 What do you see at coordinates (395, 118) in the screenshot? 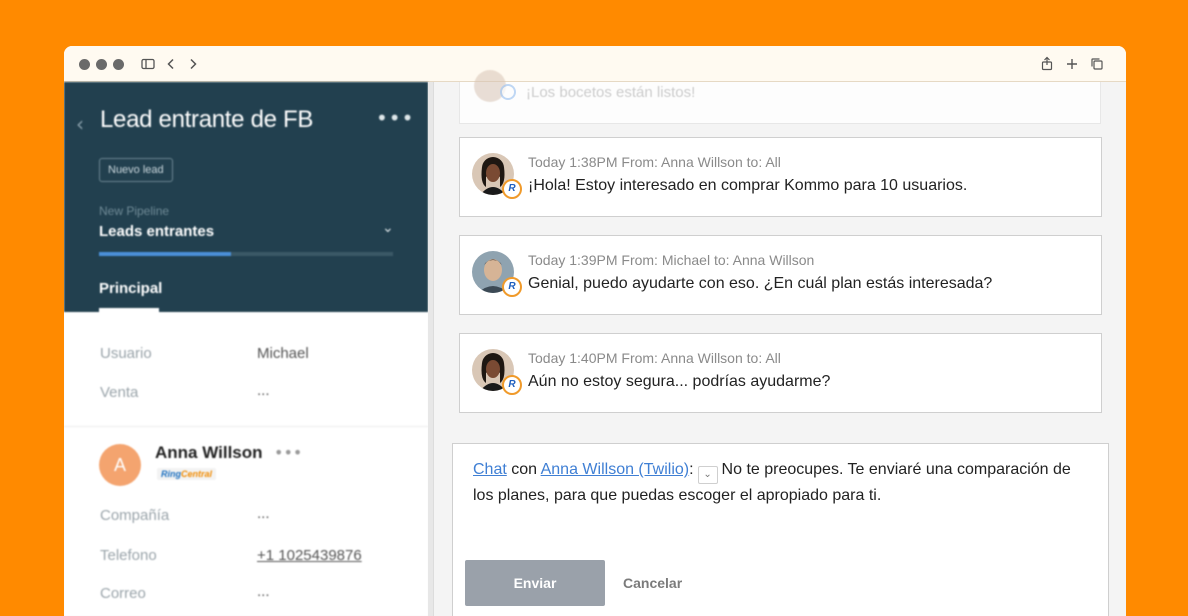
I see `lead-more-icon: •••` at bounding box center [395, 118].